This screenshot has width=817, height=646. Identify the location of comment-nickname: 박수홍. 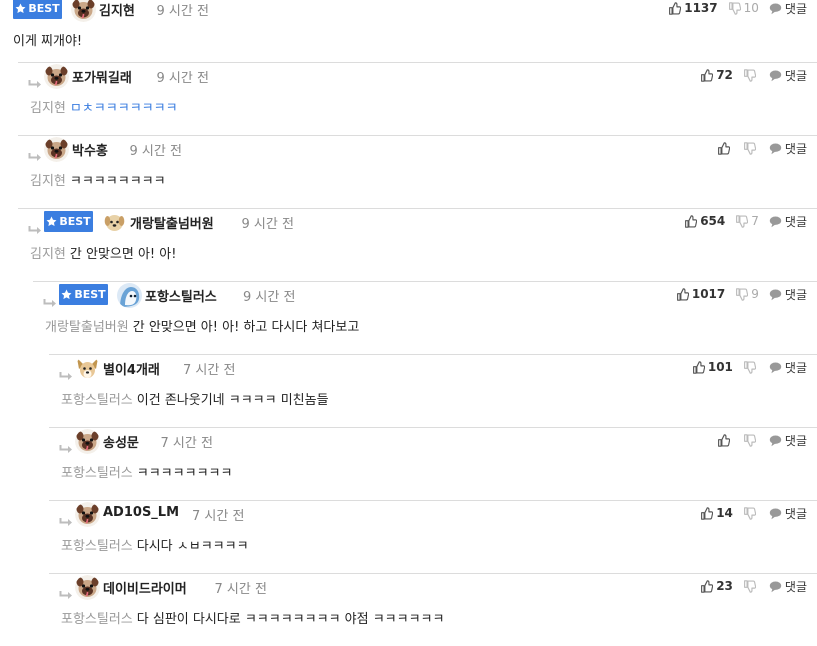
(90, 149).